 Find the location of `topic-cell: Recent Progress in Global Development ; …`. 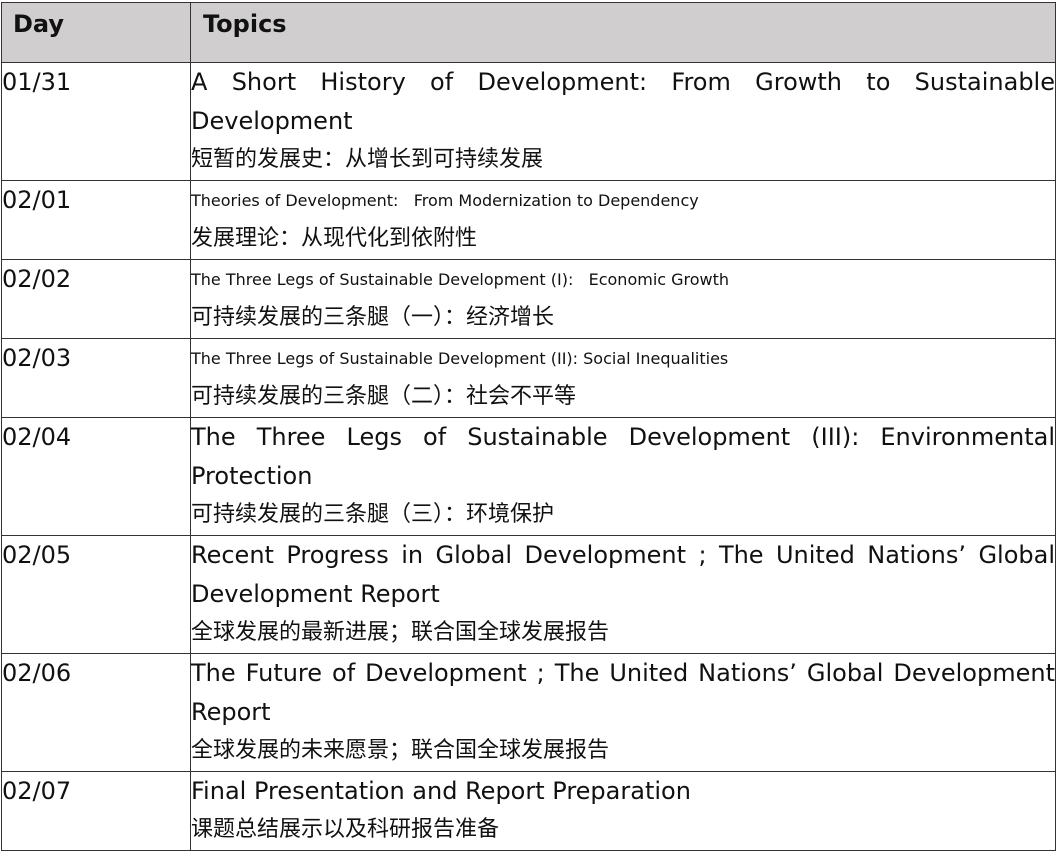

topic-cell: Recent Progress in Global Development ; … is located at coordinates (623, 594).